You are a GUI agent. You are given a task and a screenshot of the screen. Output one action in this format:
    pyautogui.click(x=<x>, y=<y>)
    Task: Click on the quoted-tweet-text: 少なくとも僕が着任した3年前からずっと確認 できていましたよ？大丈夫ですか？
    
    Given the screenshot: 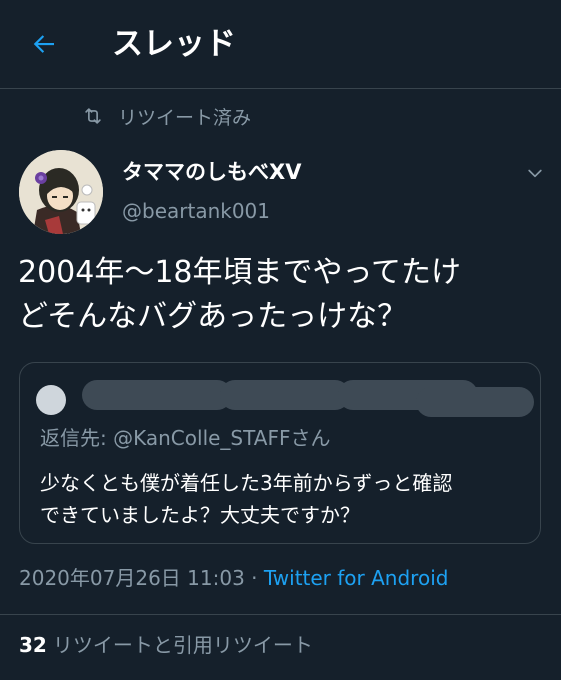 What is the action you would take?
    pyautogui.click(x=285, y=499)
    